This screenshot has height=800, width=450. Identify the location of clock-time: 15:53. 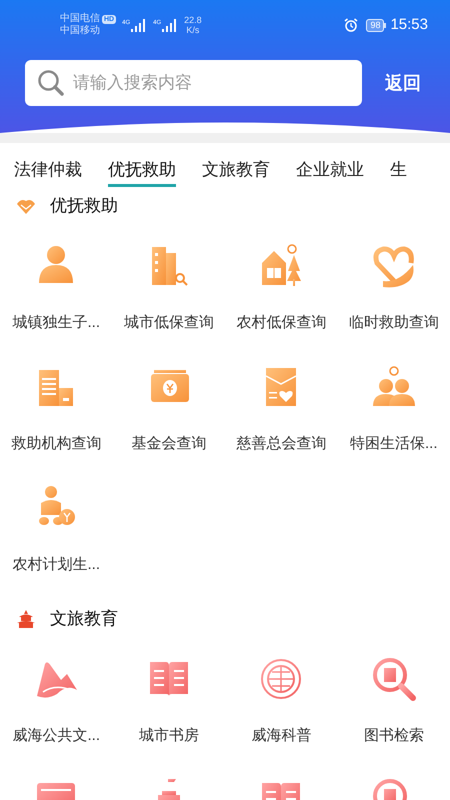
(409, 24).